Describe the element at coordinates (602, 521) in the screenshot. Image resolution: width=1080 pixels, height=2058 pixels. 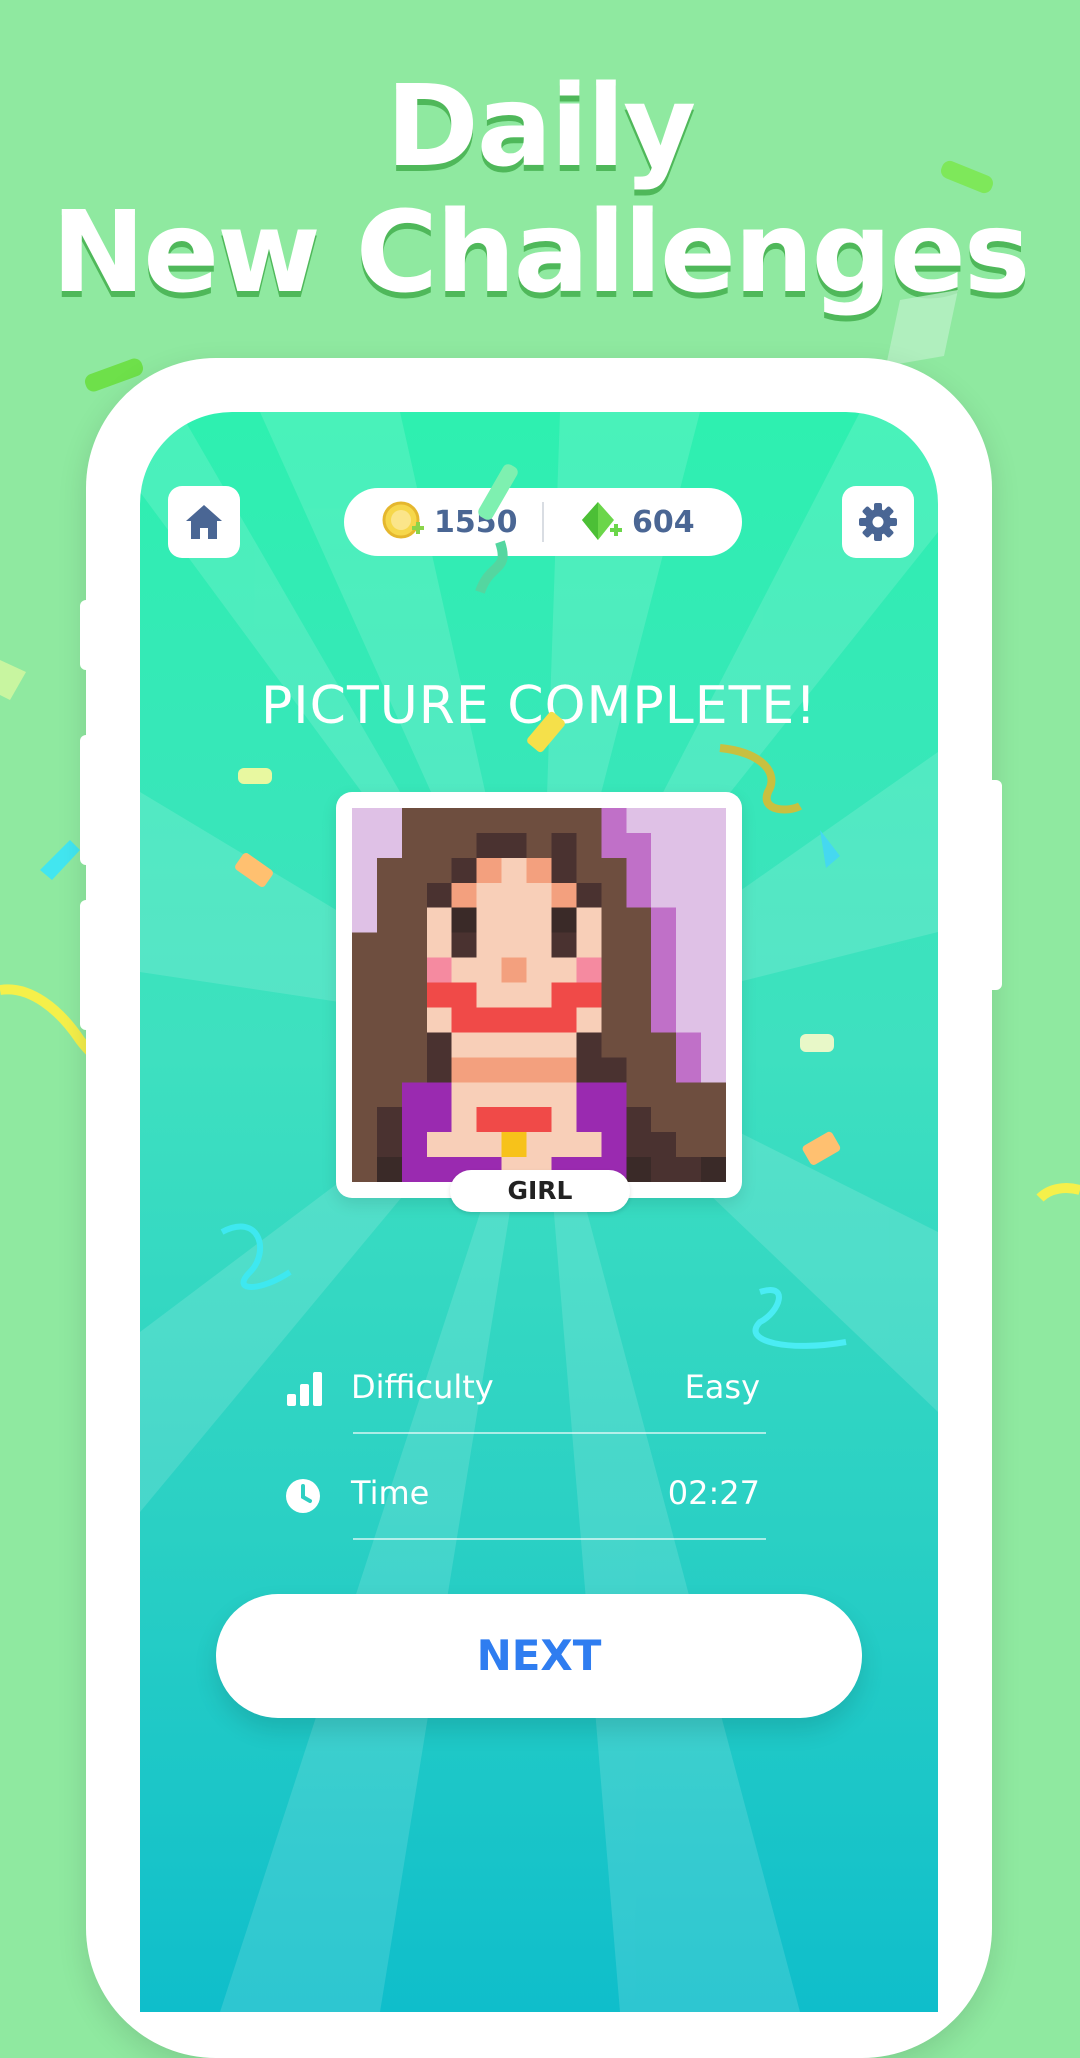
I see `gem-icon` at that location.